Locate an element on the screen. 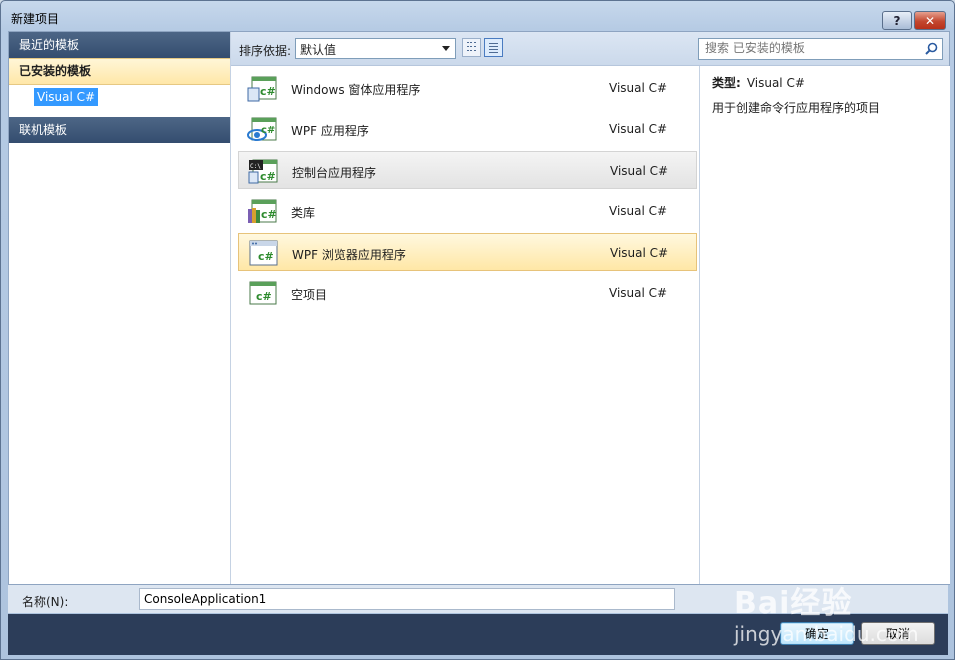 The image size is (955, 660). template-type-label: 类型: is located at coordinates (726, 83).